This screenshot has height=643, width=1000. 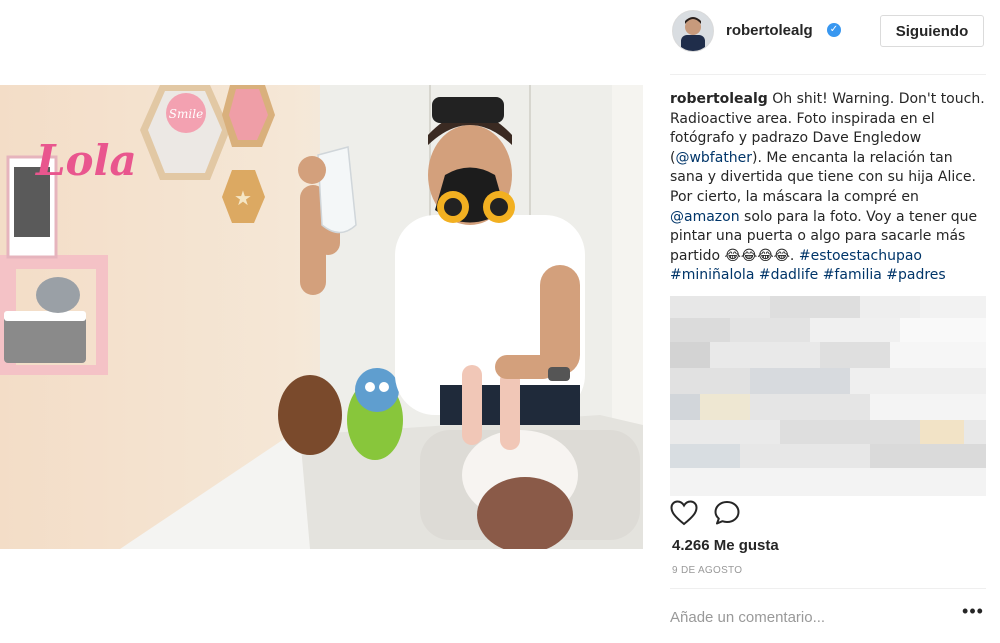 I want to click on toy-elephant, so click(x=58, y=295).